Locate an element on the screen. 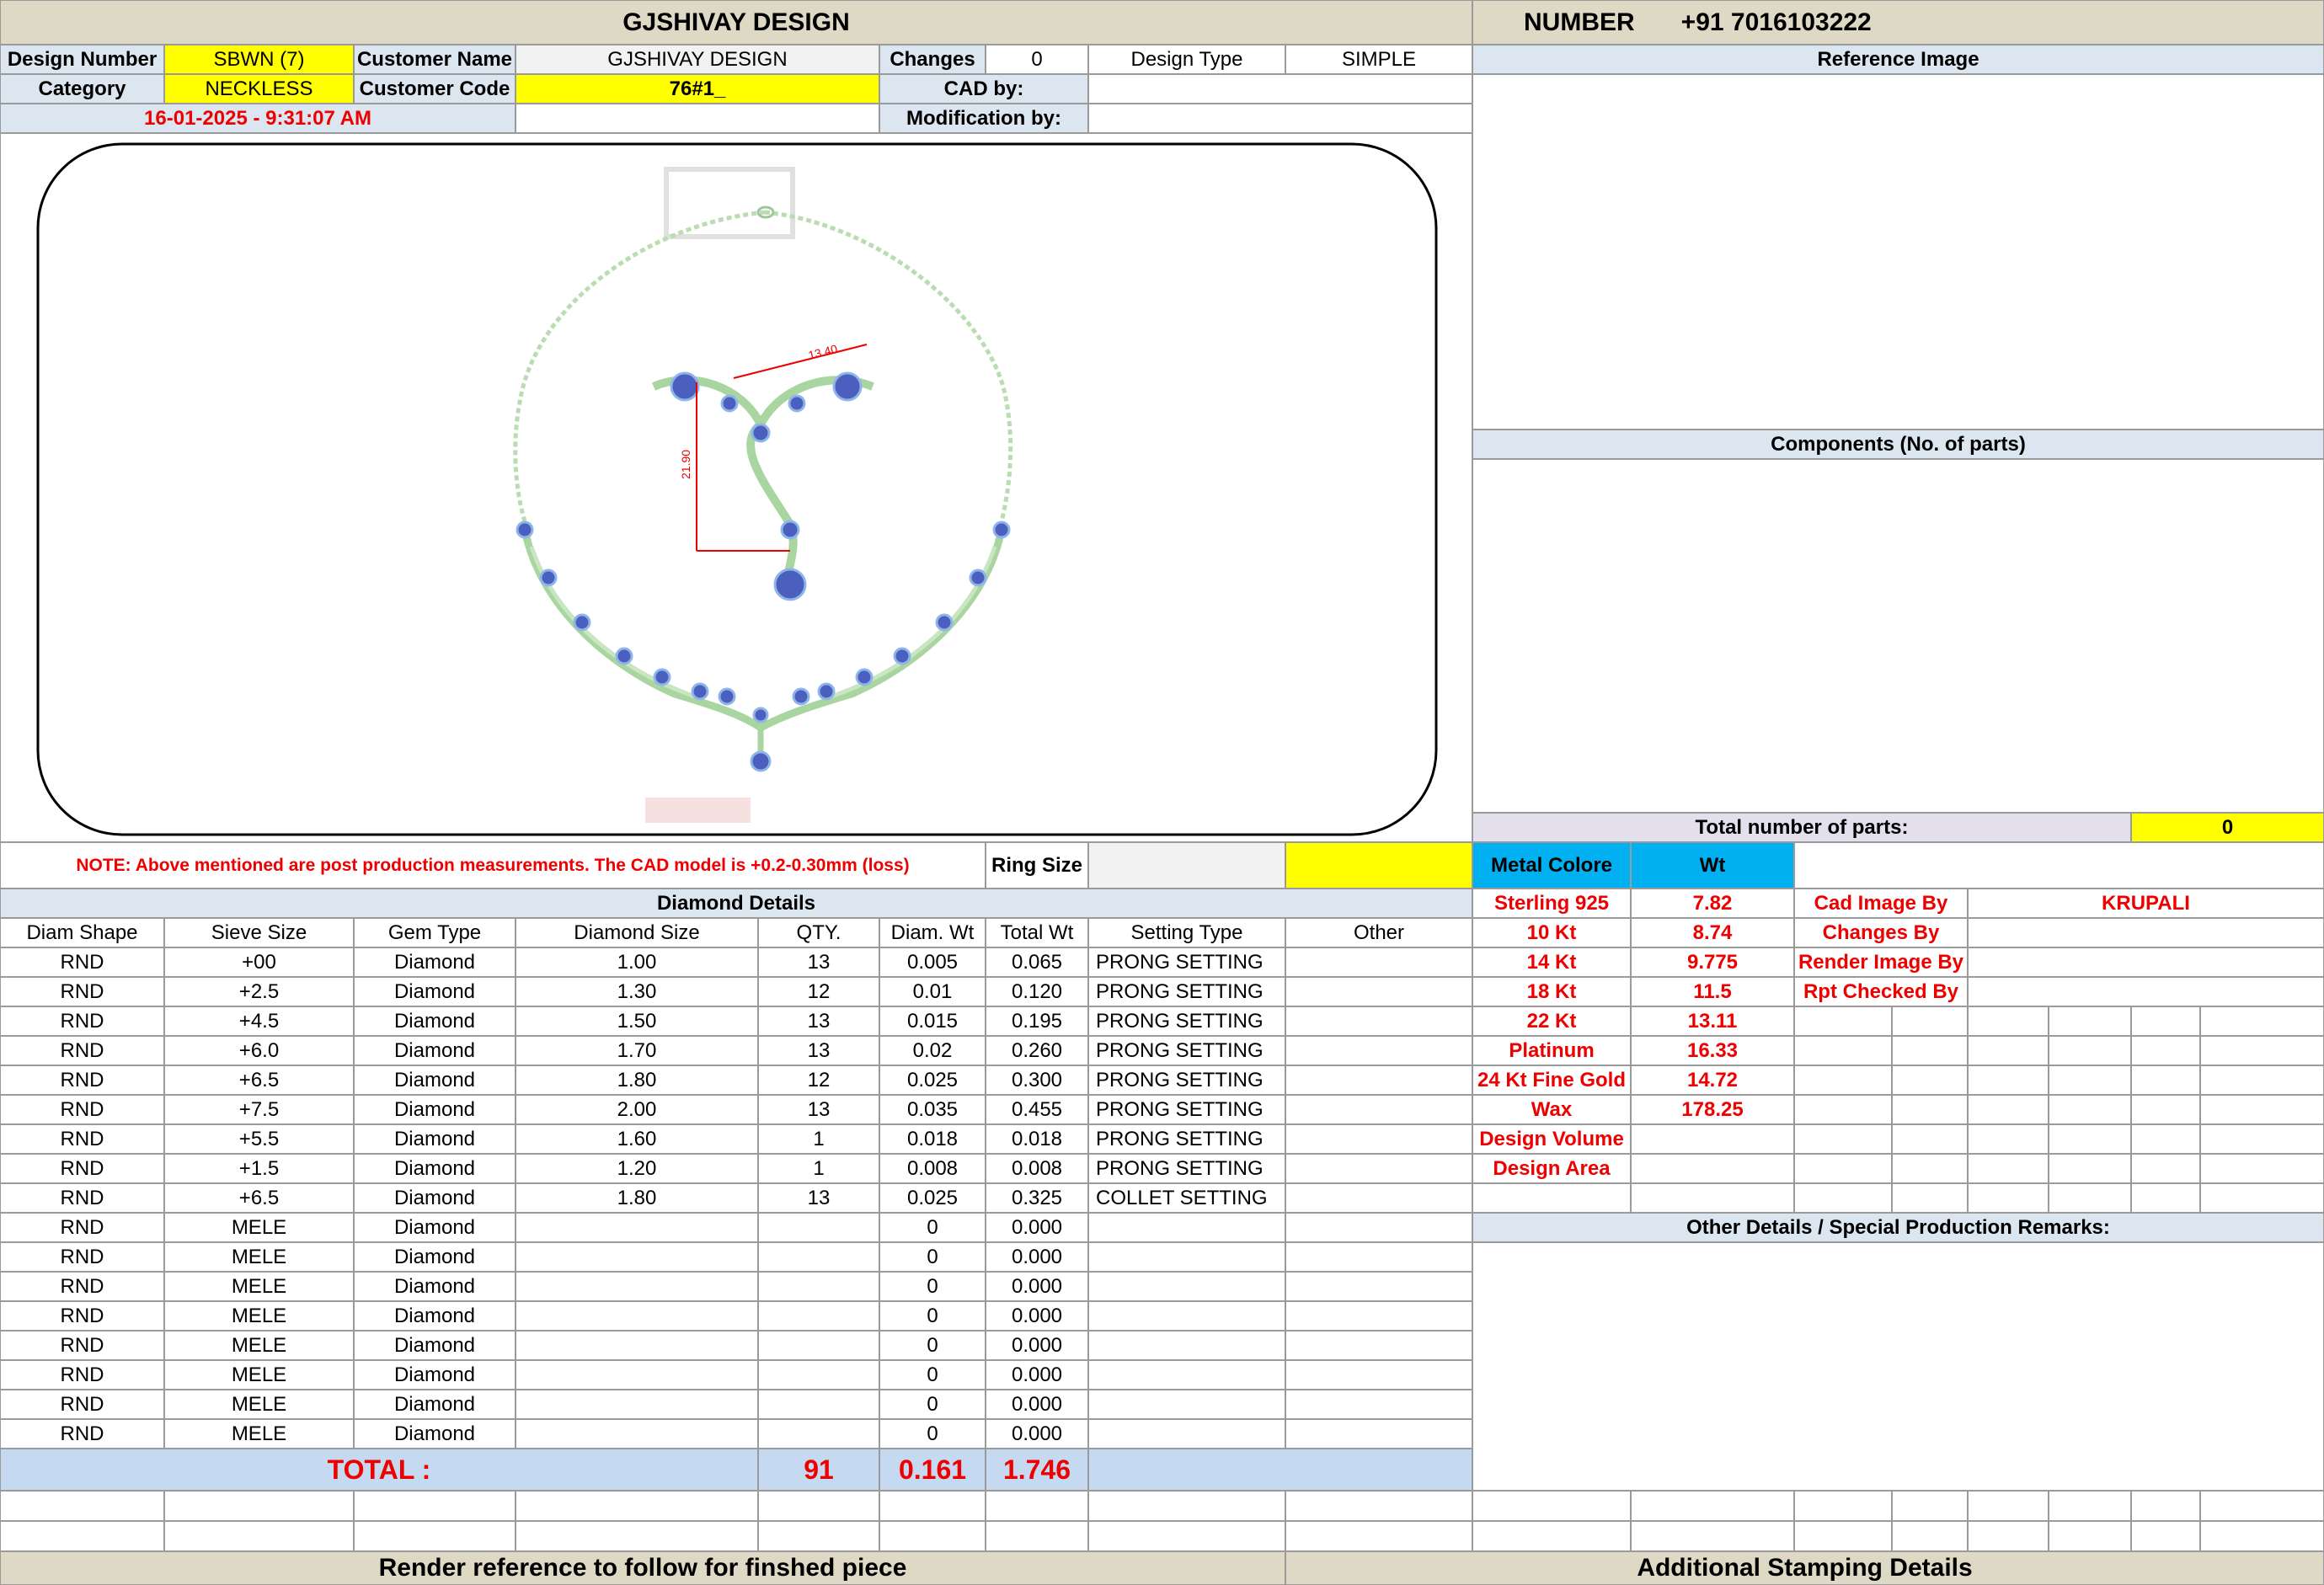 This screenshot has height=1585, width=2324. cad-by-value is located at coordinates (1280, 89).